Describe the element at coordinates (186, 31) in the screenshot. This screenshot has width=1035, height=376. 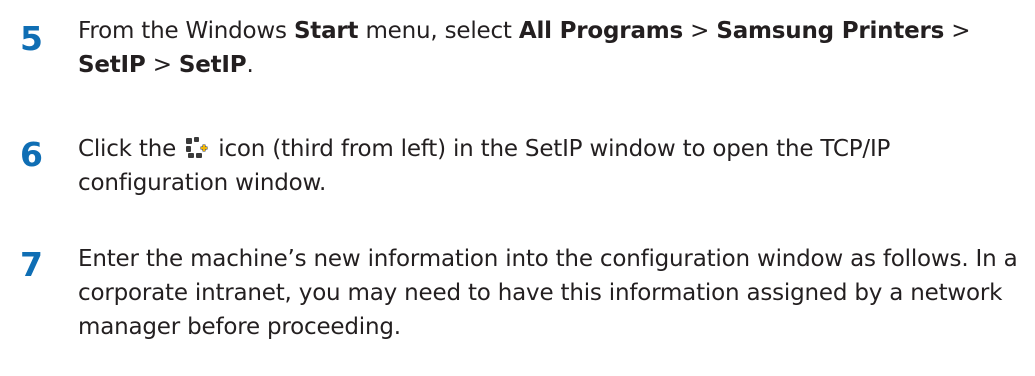
I see `text-segment: From the Windows` at that location.